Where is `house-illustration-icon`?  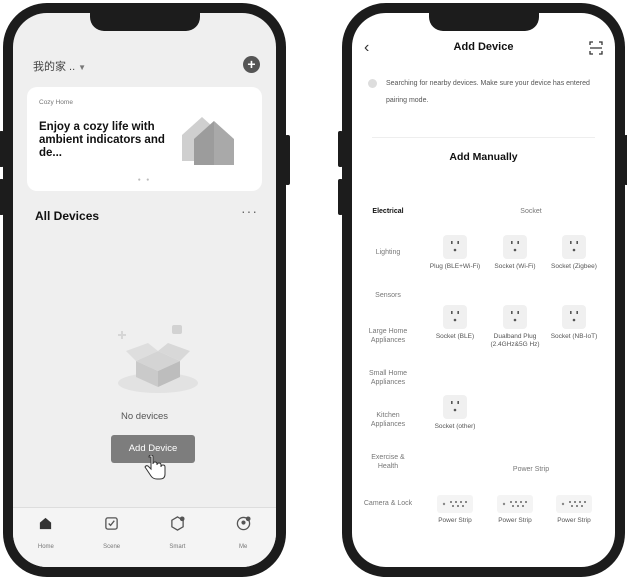 house-illustration-icon is located at coordinates (208, 141).